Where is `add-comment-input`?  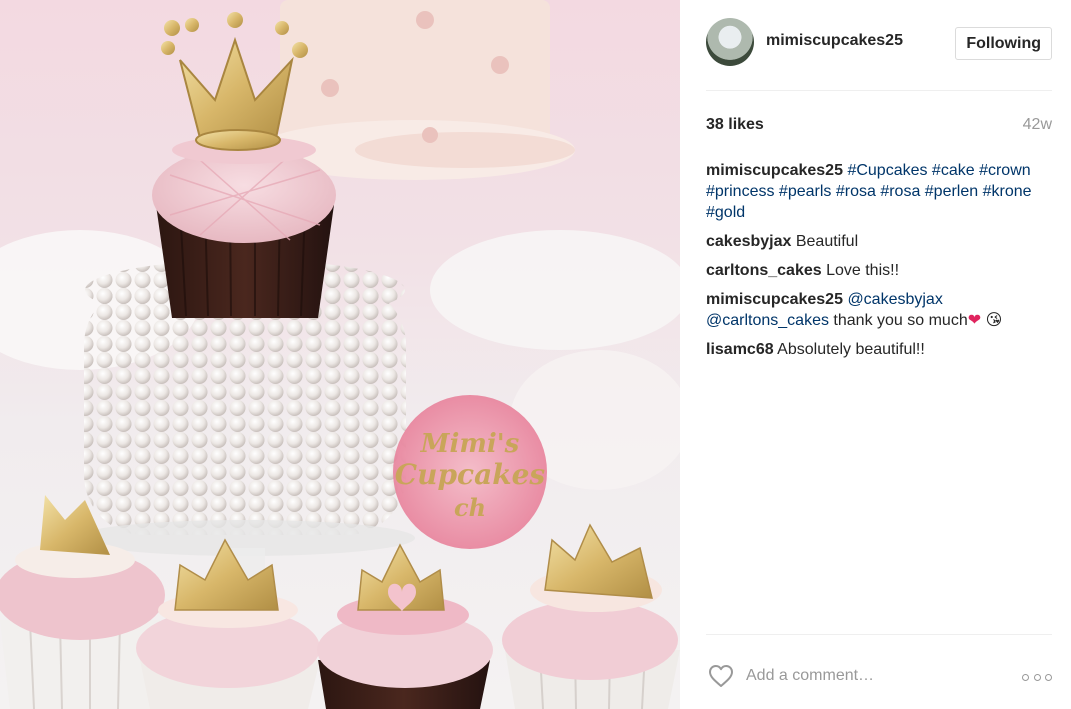 add-comment-input is located at coordinates (881, 676).